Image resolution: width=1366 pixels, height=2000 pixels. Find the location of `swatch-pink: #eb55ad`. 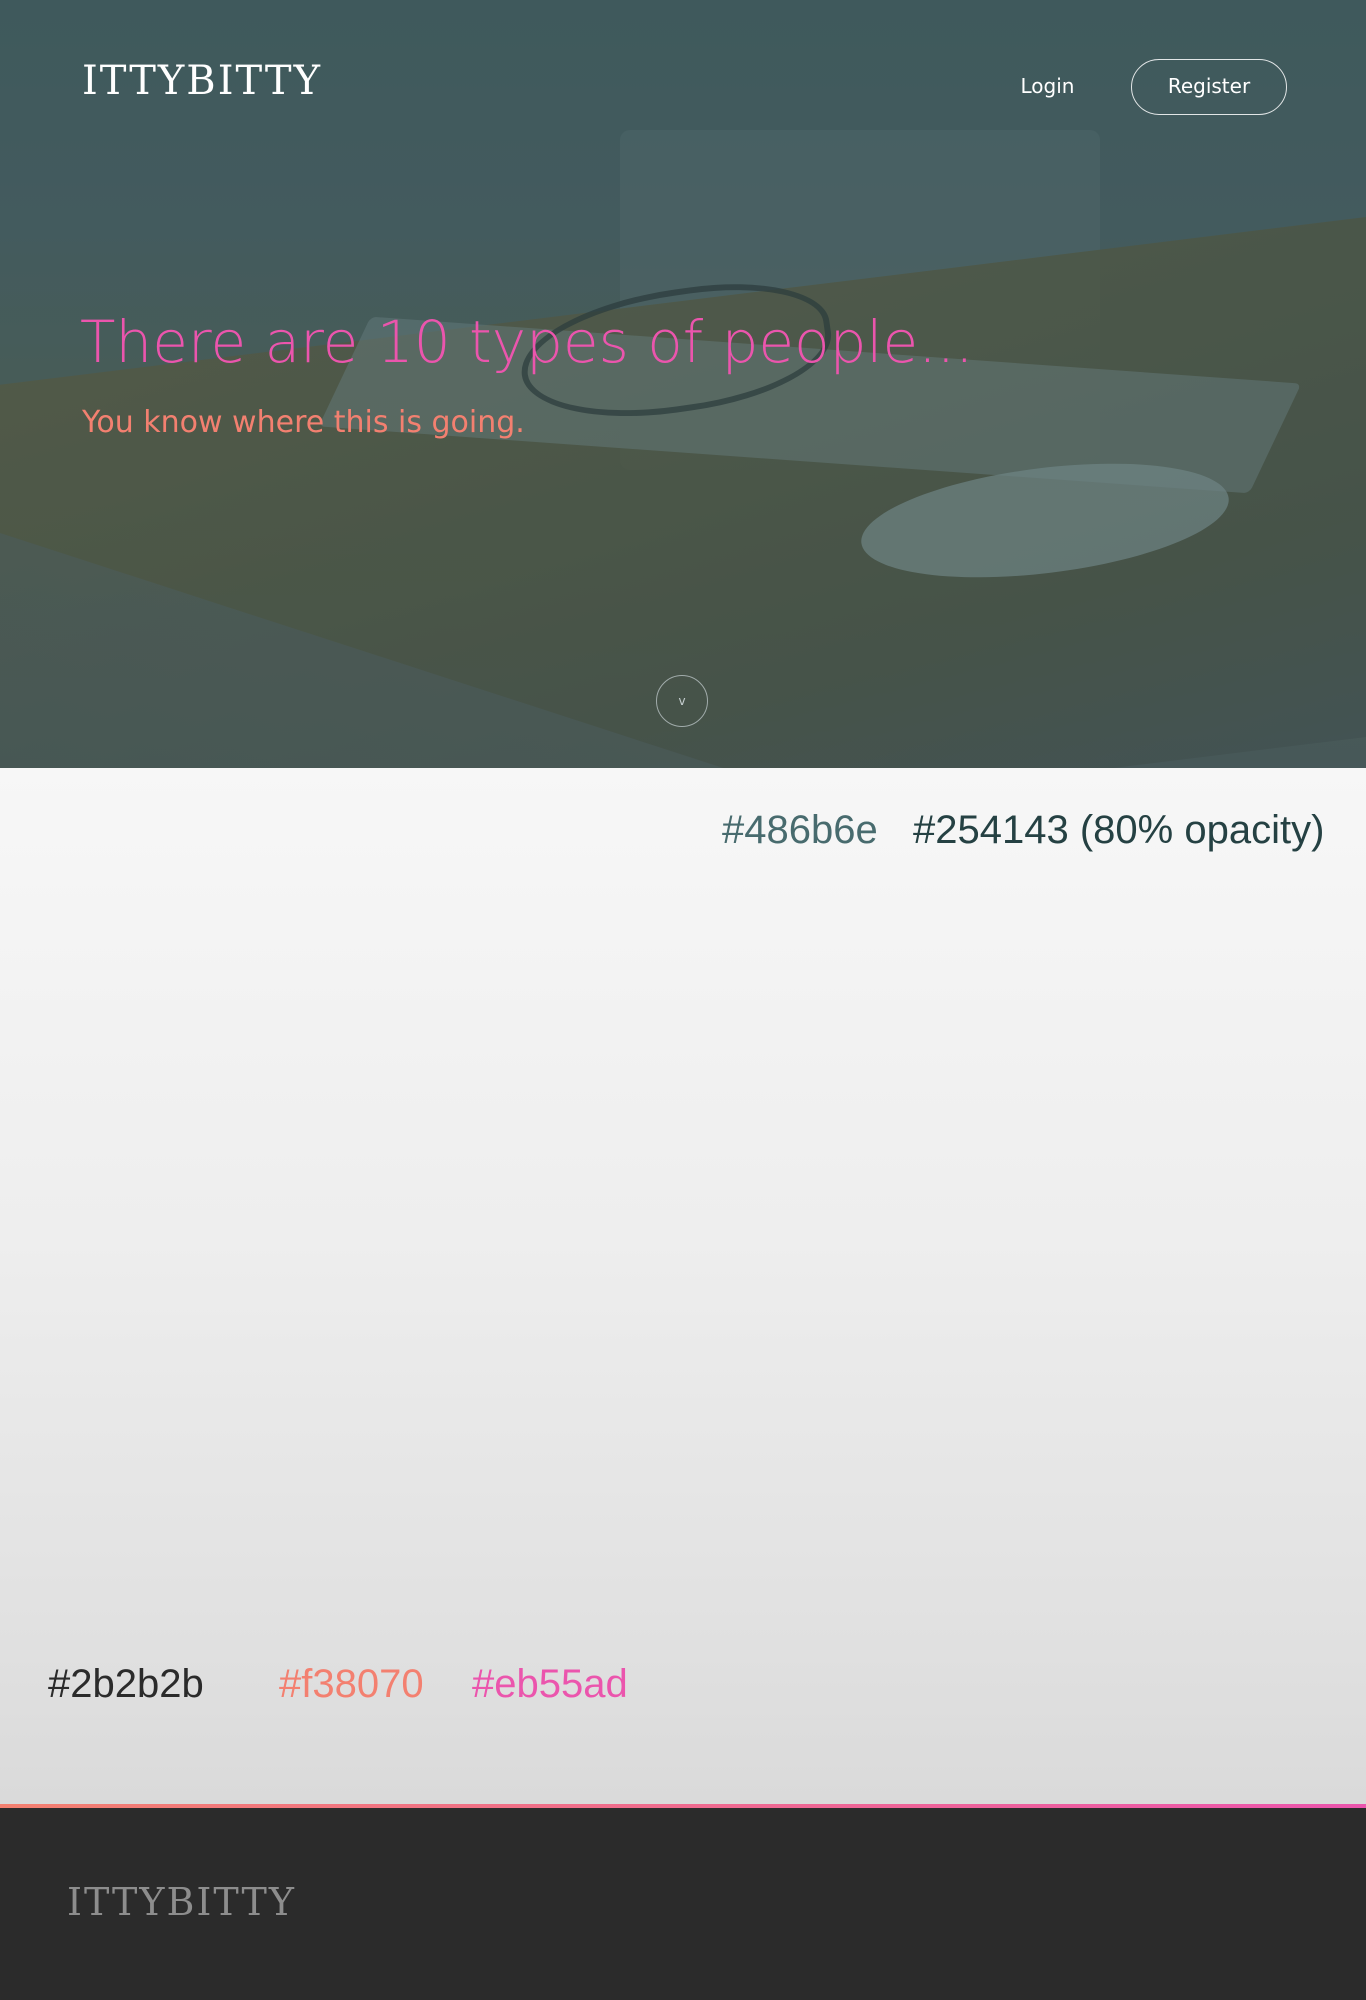

swatch-pink: #eb55ad is located at coordinates (550, 1684).